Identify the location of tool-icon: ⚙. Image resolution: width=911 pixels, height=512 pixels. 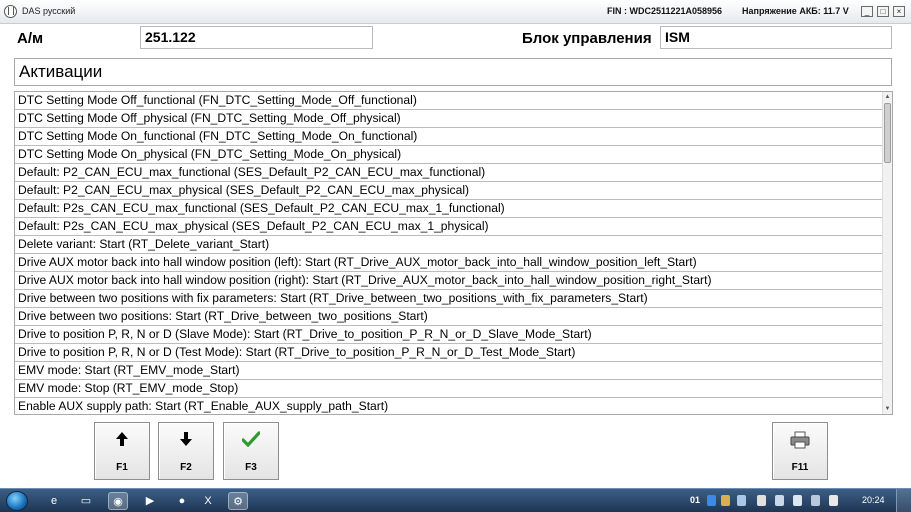
(238, 501).